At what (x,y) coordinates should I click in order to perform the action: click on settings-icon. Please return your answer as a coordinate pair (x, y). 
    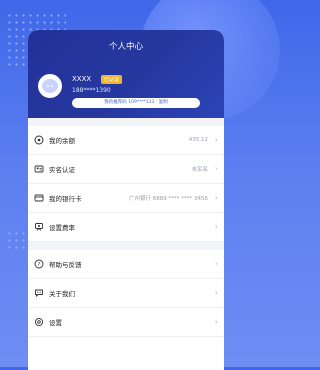
    Looking at the image, I should click on (39, 322).